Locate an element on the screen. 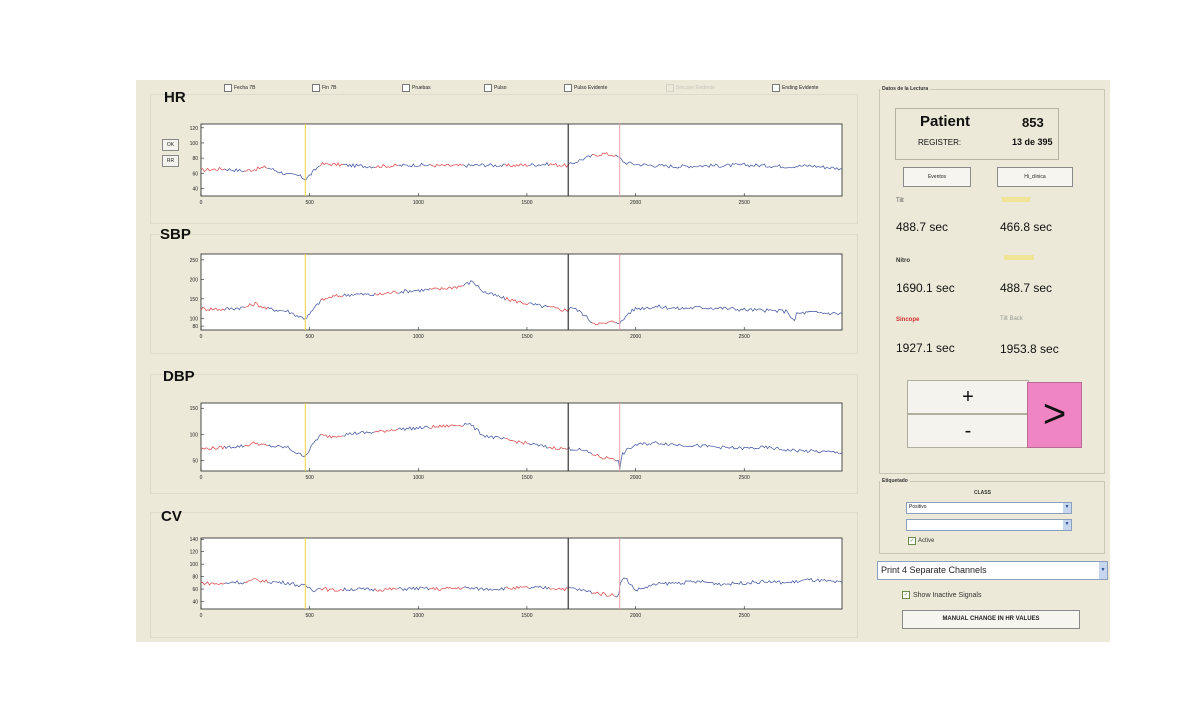 Image resolution: width=1200 pixels, height=701 pixels. cv-xtick-label: 1500 is located at coordinates (526, 616).